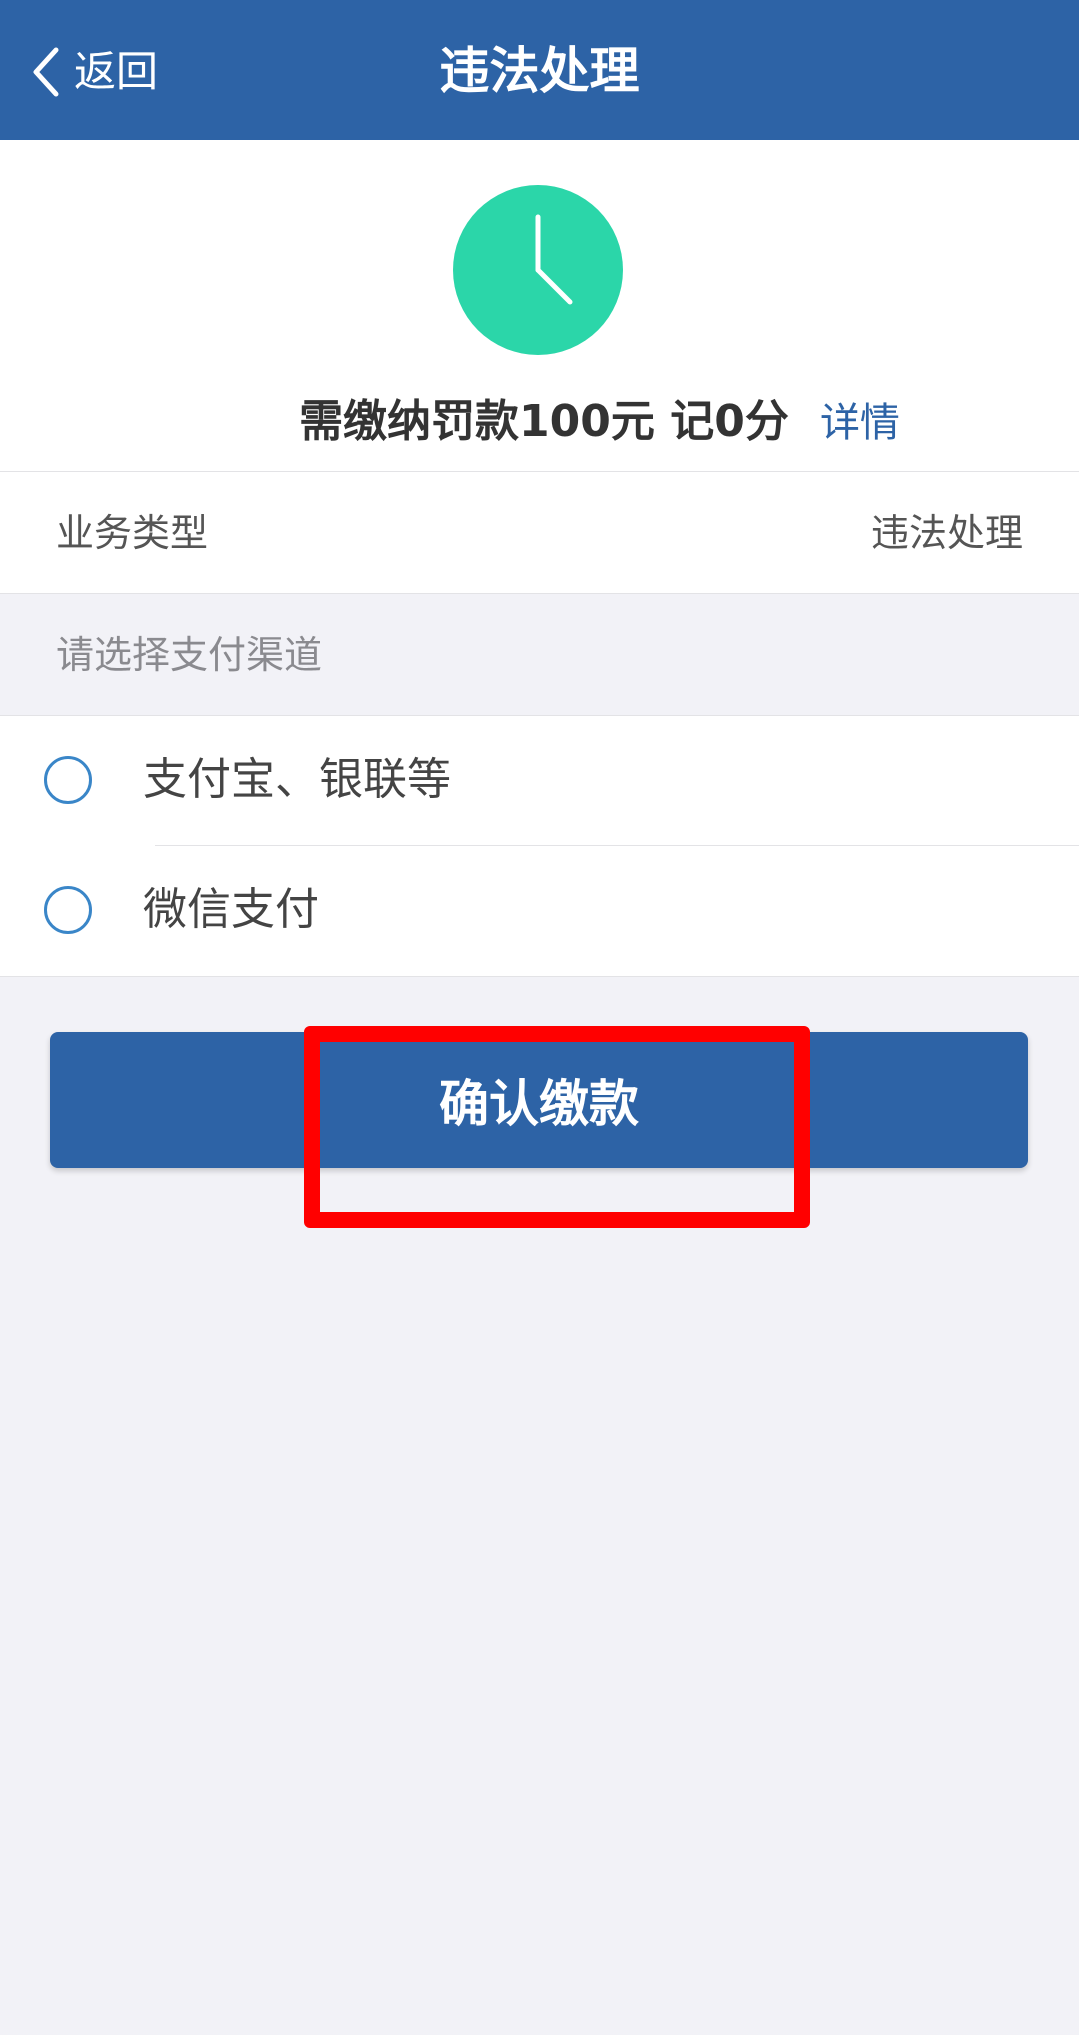  Describe the element at coordinates (539, 781) in the screenshot. I see `payment-option-alipay-unionpay: 支付宝、银联等` at that location.